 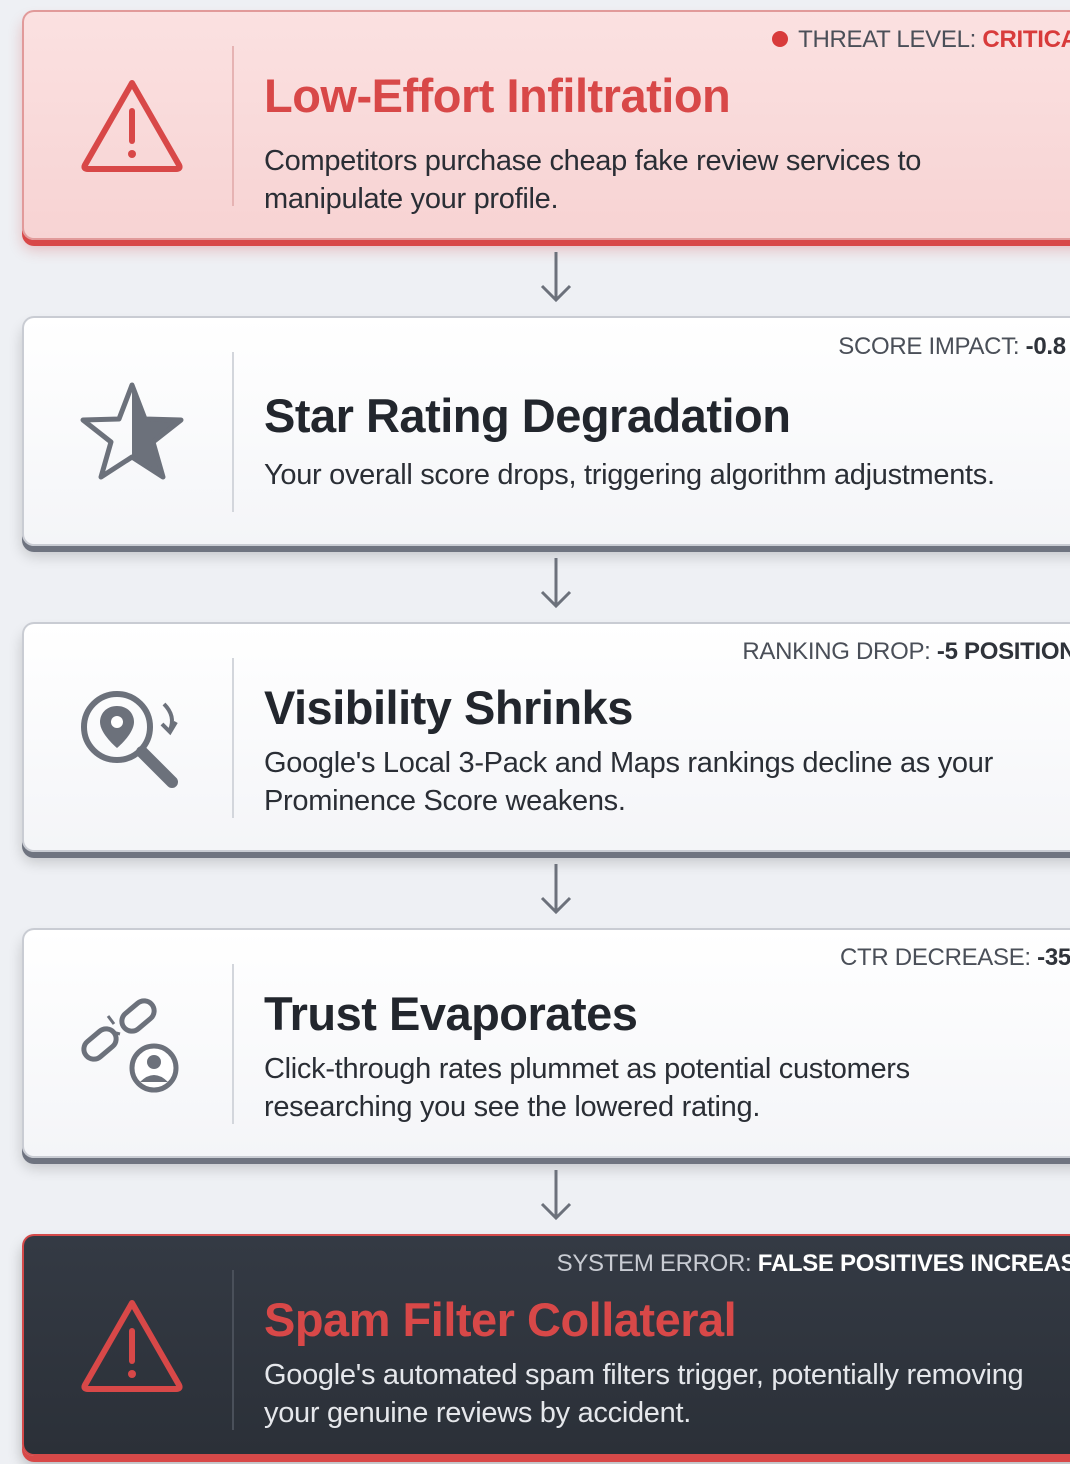 What do you see at coordinates (132, 1043) in the screenshot?
I see `broken-link-user-icon` at bounding box center [132, 1043].